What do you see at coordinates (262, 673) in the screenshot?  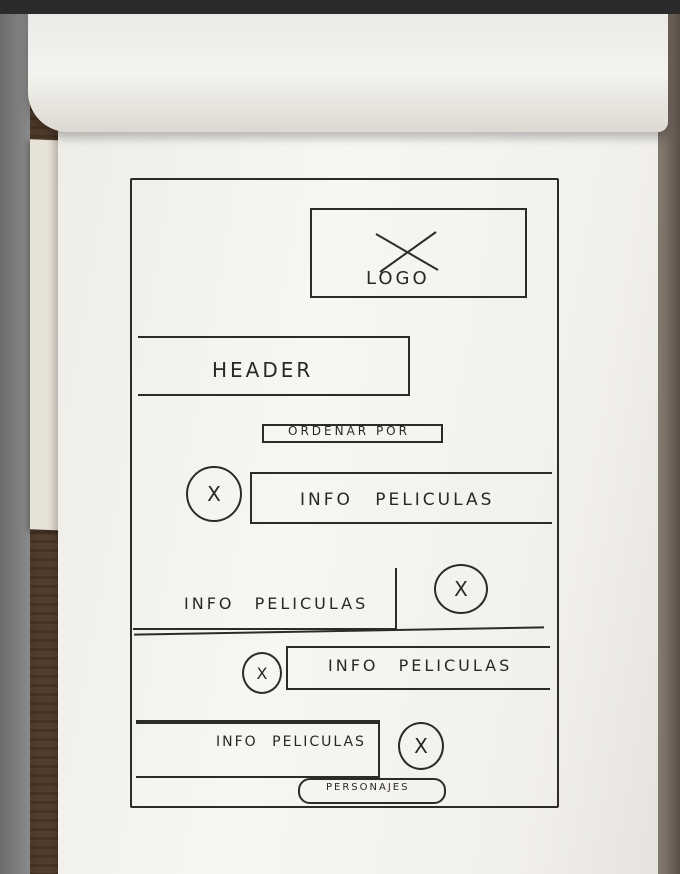 I see `movie-thumbnail-3: X` at bounding box center [262, 673].